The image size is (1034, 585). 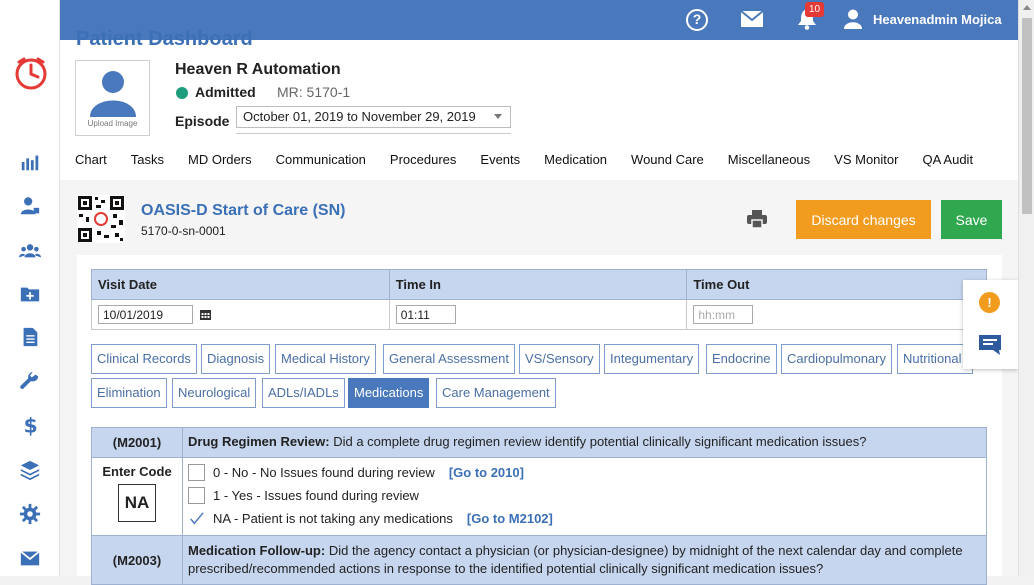 I want to click on mail-icon, so click(x=30, y=558).